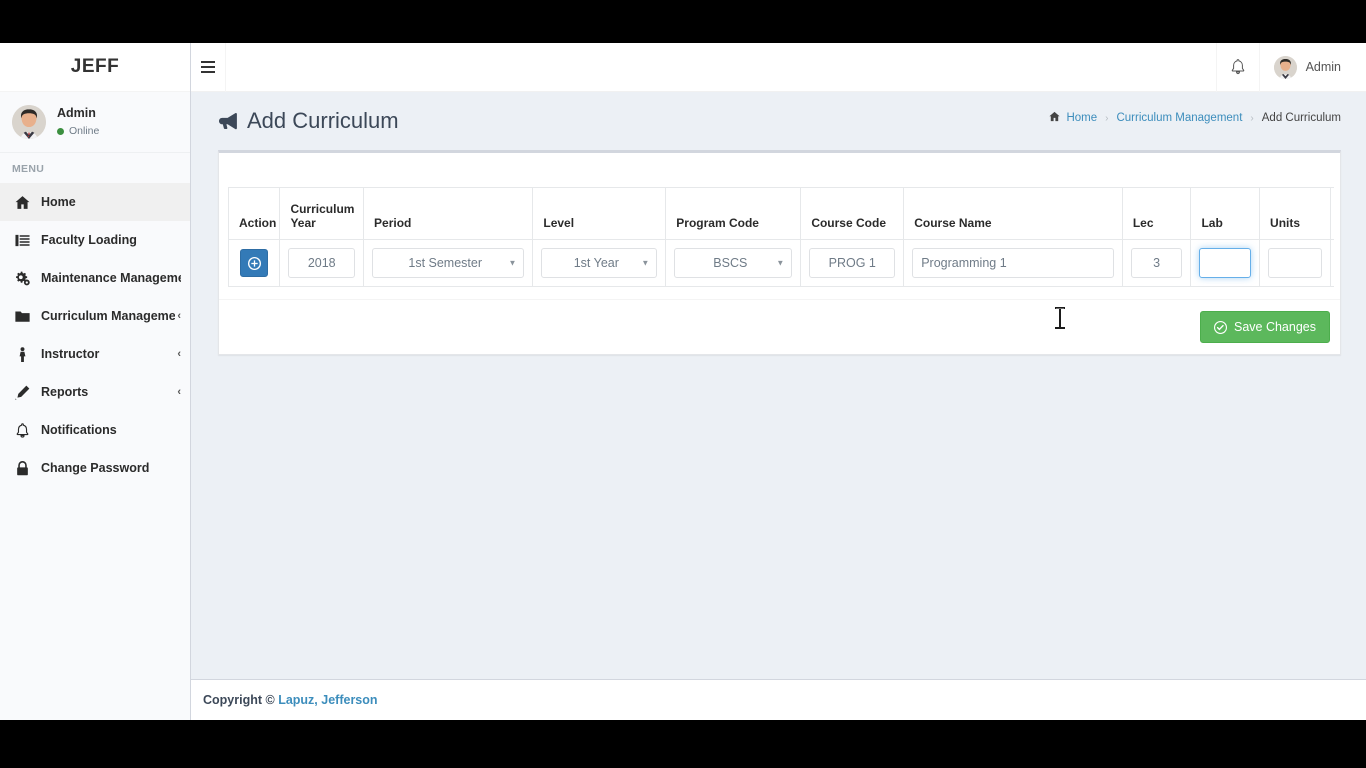 Image resolution: width=1366 pixels, height=768 pixels. I want to click on topbar-right-menu: Admin, so click(1290, 67).